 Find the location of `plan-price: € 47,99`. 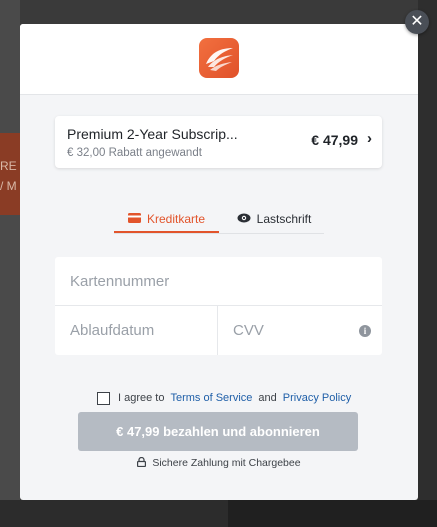

plan-price: € 47,99 is located at coordinates (334, 140).